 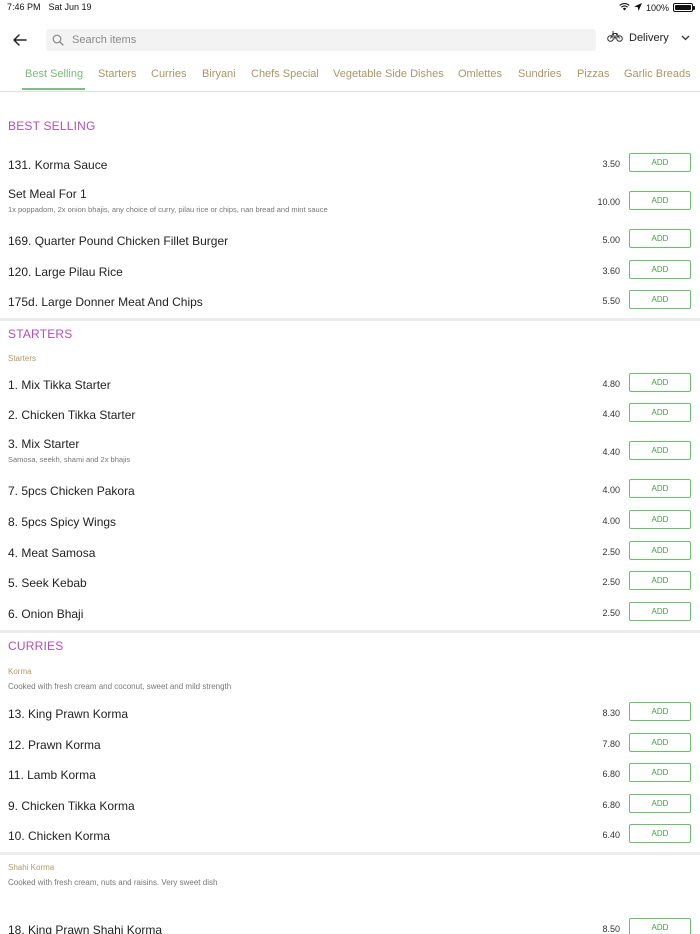 I want to click on item-name: 4. Meat Samosa, so click(x=52, y=553).